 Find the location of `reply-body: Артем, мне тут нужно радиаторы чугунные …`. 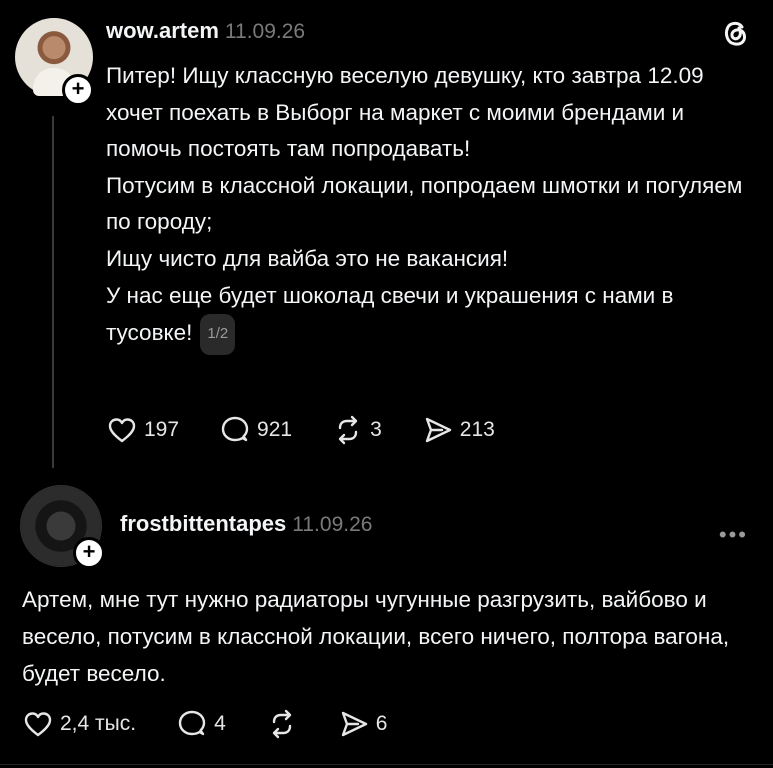

reply-body: Артем, мне тут нужно радиаторы чугунные … is located at coordinates (376, 636).